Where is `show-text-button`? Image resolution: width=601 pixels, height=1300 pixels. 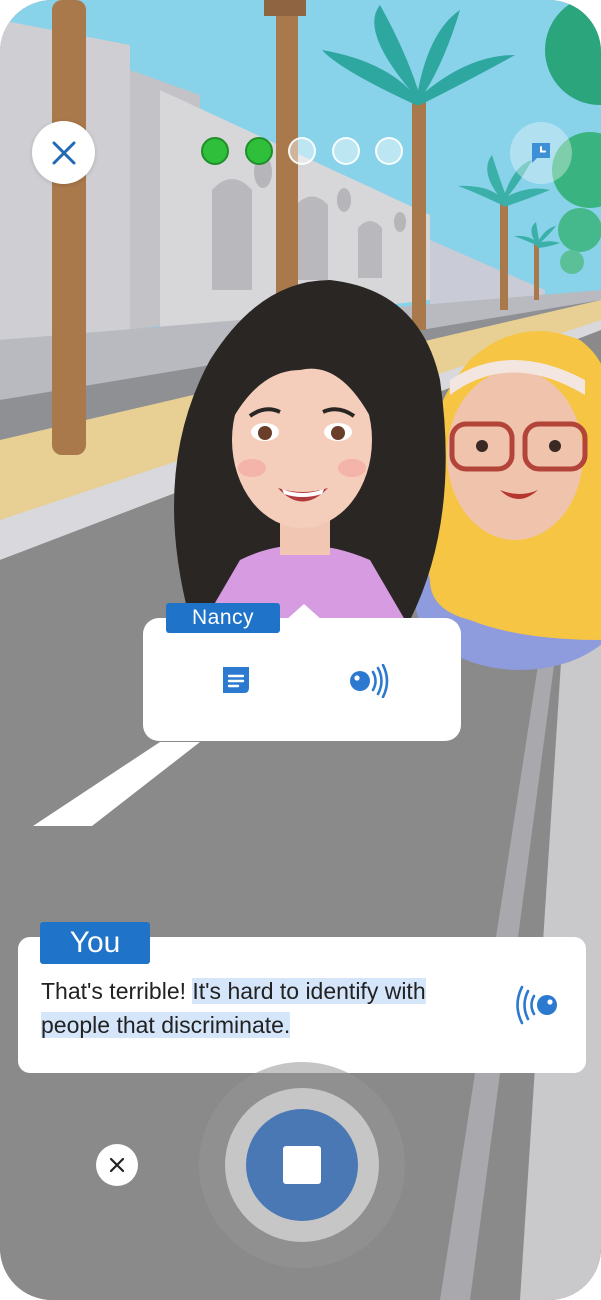
show-text-button is located at coordinates (236, 680).